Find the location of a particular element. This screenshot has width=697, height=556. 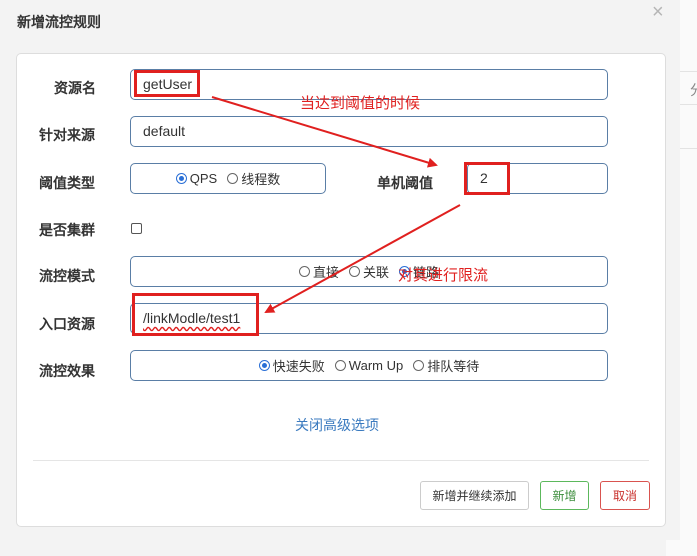

radio-option-queue: 排队等待 is located at coordinates (446, 365).